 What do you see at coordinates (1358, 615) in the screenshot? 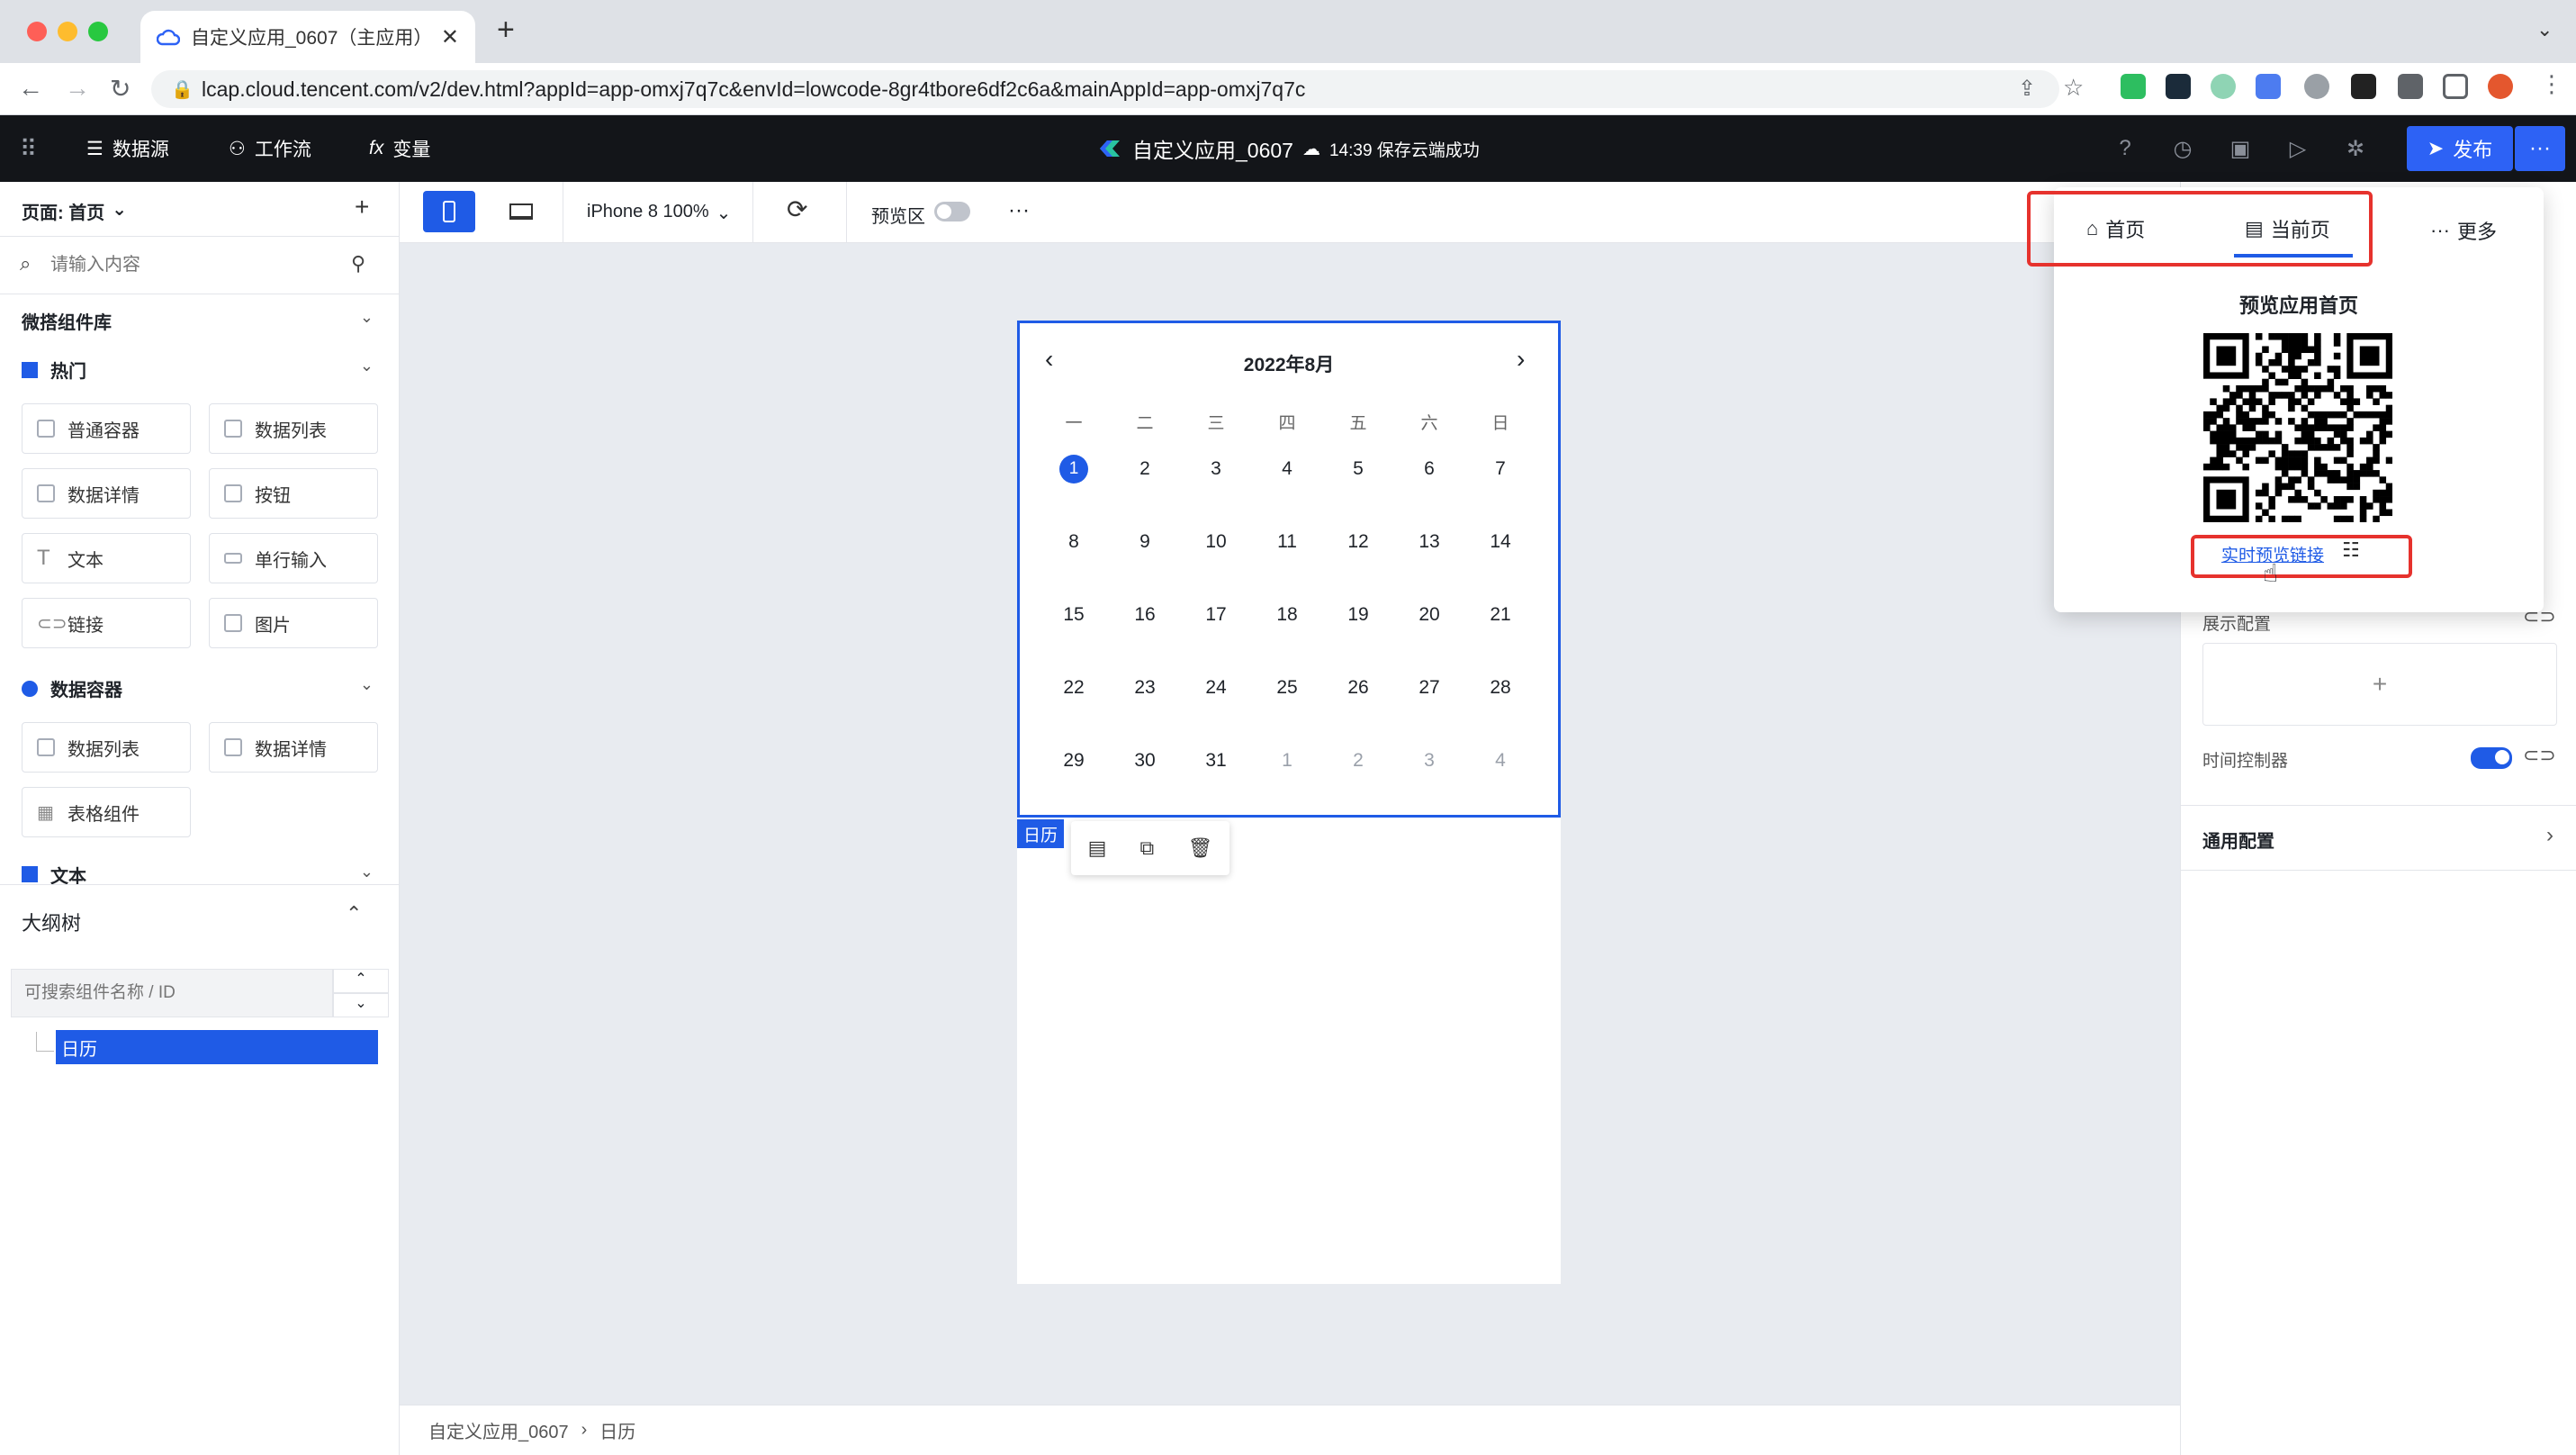
I see `calendar-day: 19` at bounding box center [1358, 615].